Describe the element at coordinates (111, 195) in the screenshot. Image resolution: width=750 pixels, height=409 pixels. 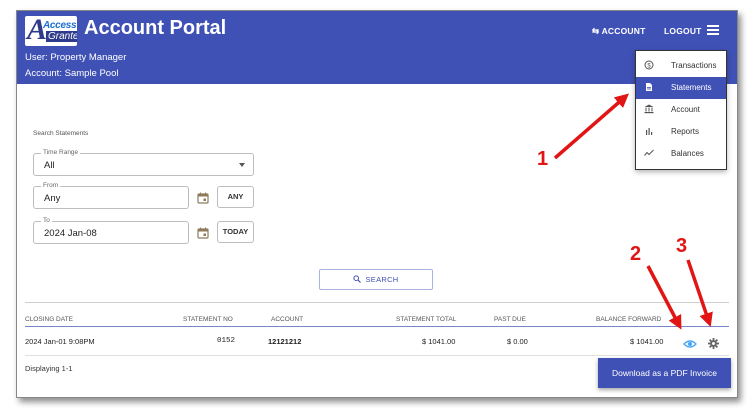
I see `from-date-input: From Any` at that location.